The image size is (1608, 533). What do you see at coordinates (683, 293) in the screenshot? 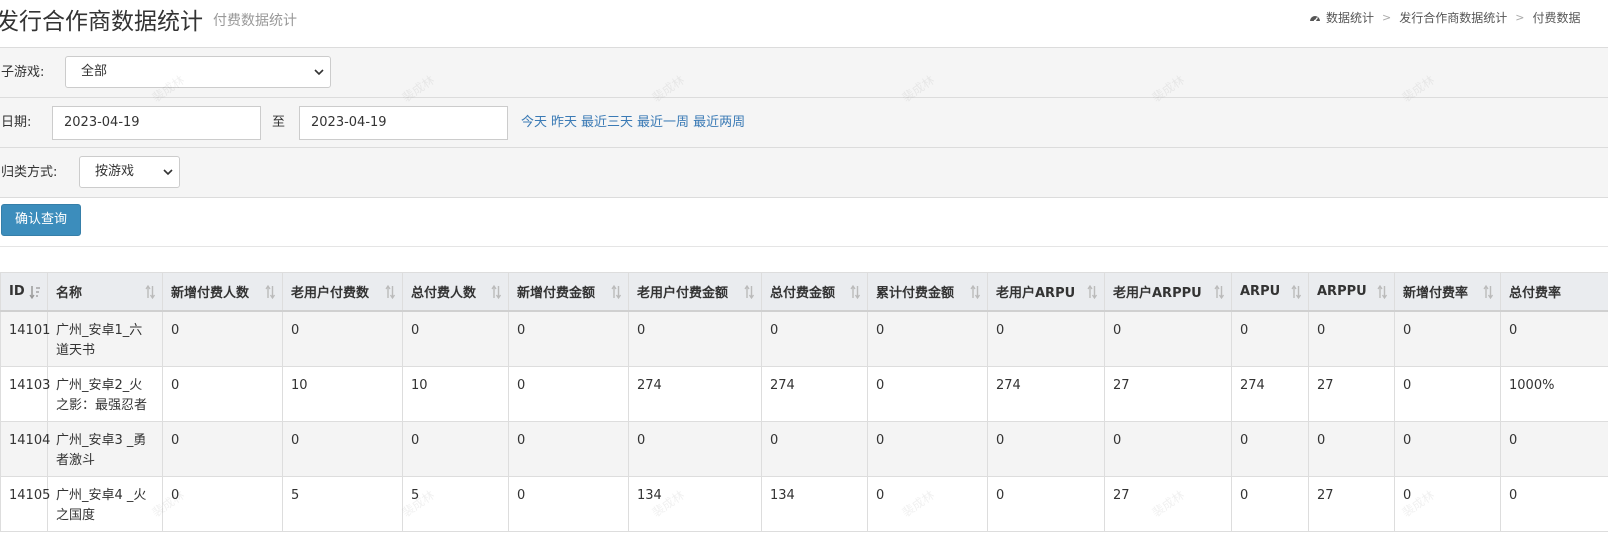
I see `column-header-label: 老用户付费金额` at bounding box center [683, 293].